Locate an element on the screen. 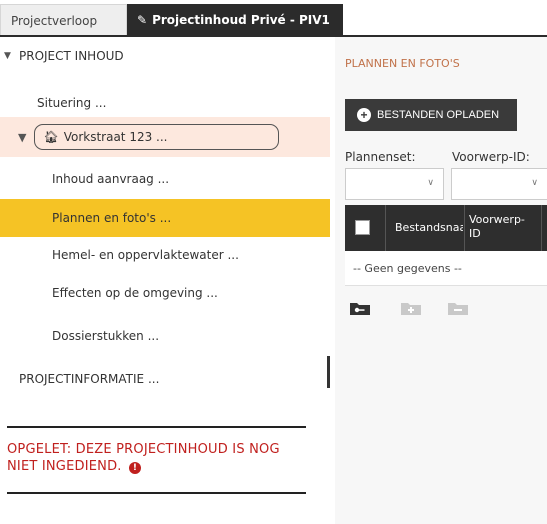 The image size is (547, 524). column-voorwerp-id: Voorwerp-ID is located at coordinates (497, 227).